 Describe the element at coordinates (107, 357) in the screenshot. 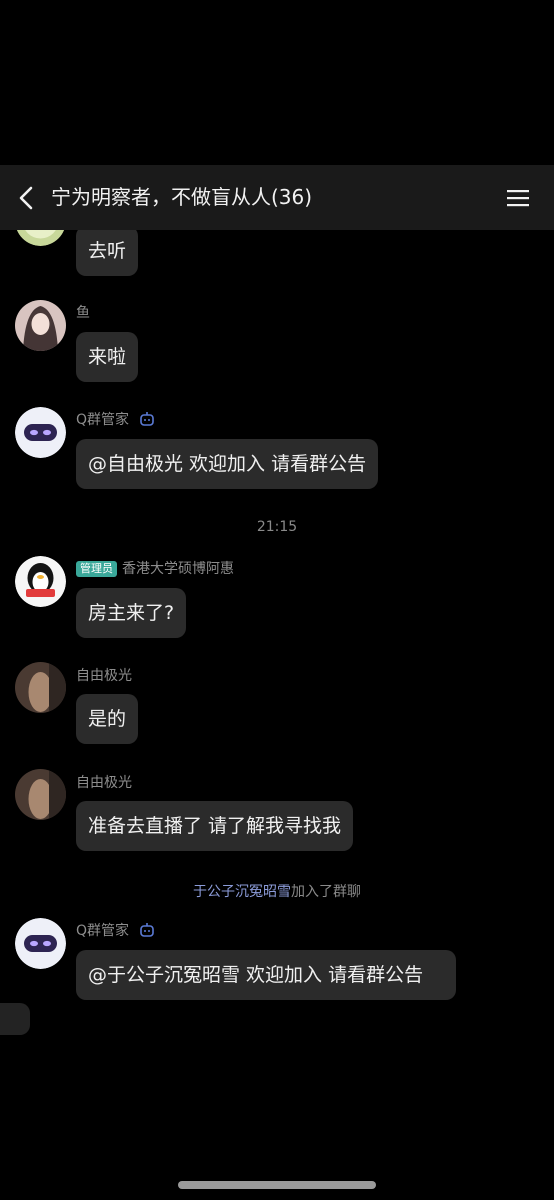

I see `message-bubble: 来啦` at that location.